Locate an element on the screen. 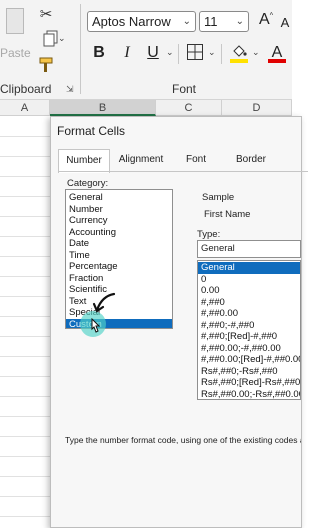  category-item: General is located at coordinates (119, 198).